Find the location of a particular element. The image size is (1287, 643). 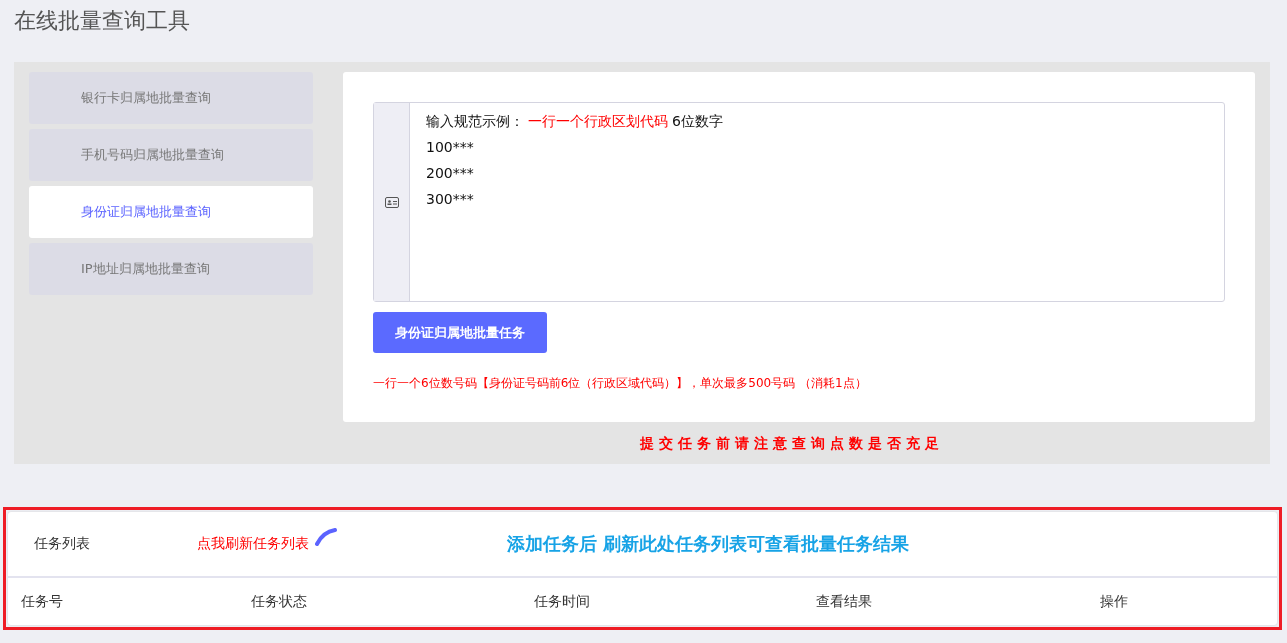

column-header: 任务状态 is located at coordinates (279, 601).